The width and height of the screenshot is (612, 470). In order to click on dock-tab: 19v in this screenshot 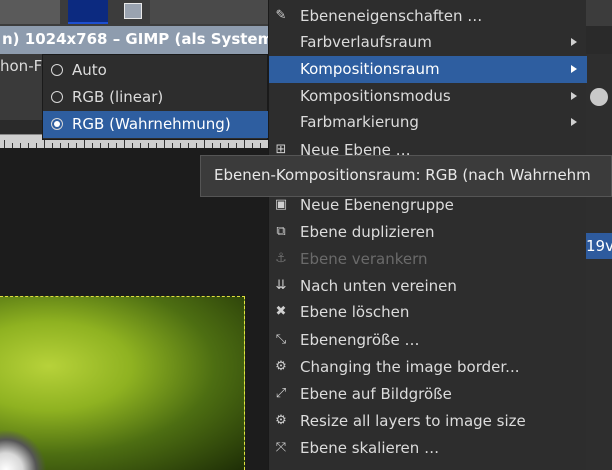, I will do `click(599, 246)`.